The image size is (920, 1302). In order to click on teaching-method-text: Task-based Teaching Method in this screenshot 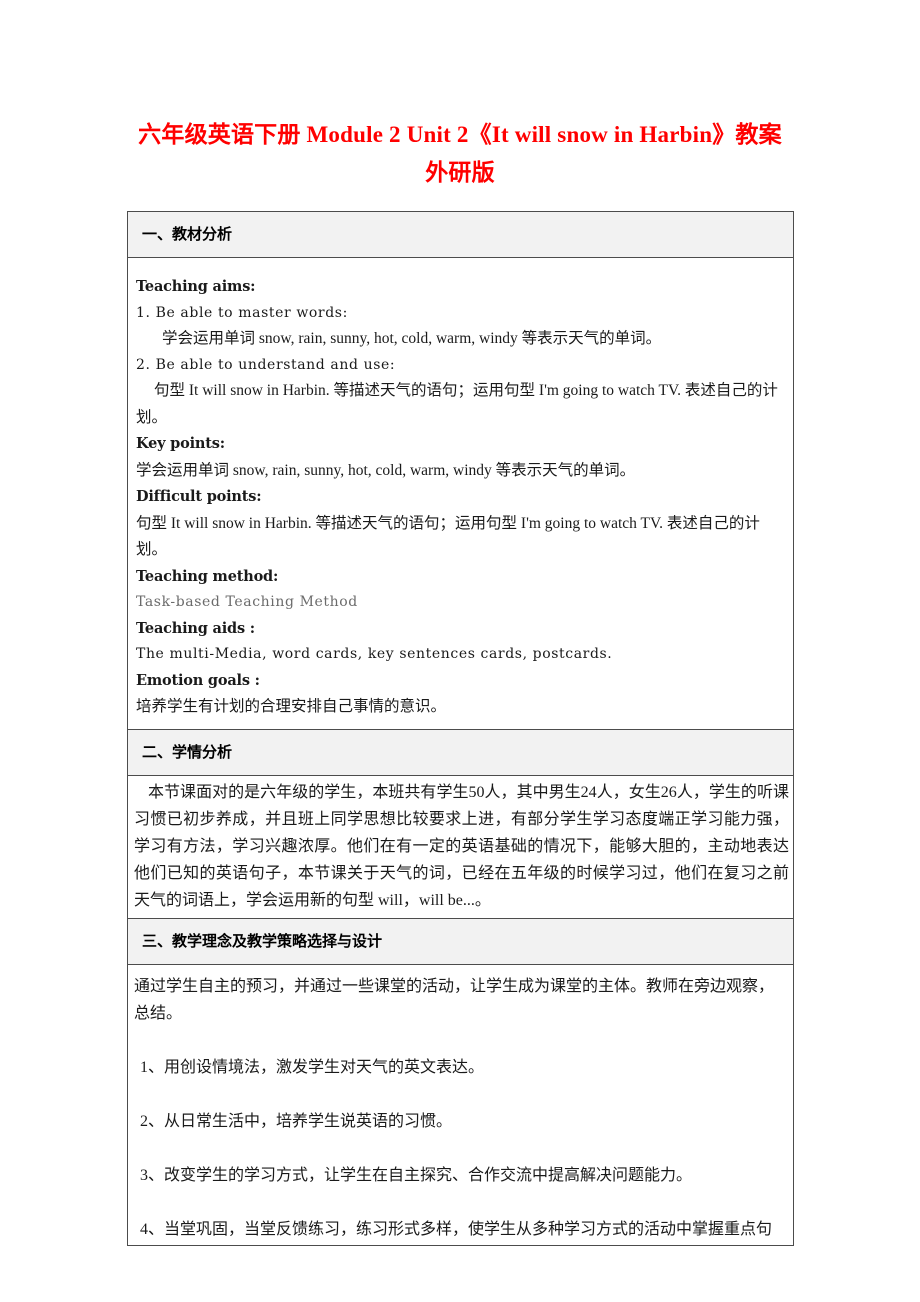, I will do `click(247, 602)`.